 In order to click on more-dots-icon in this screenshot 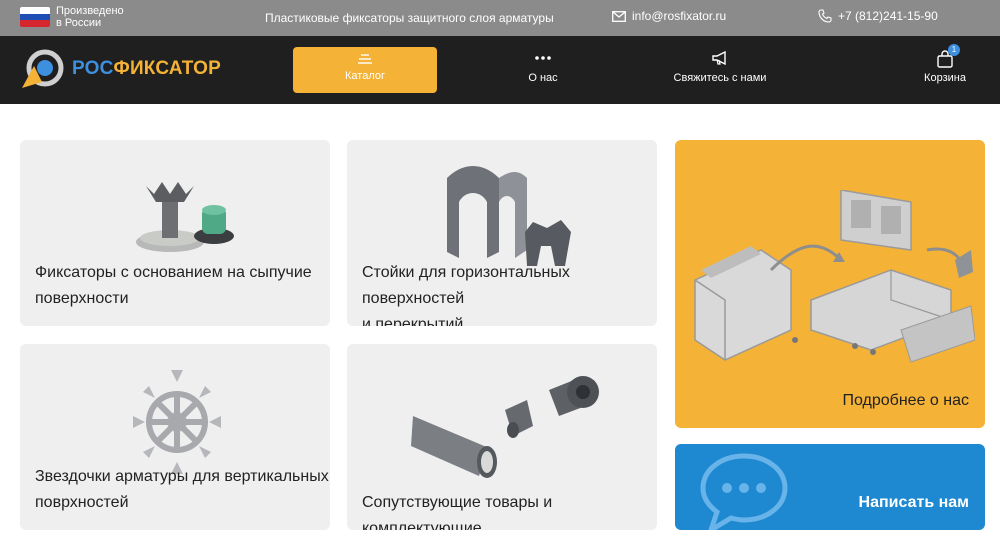, I will do `click(543, 58)`.